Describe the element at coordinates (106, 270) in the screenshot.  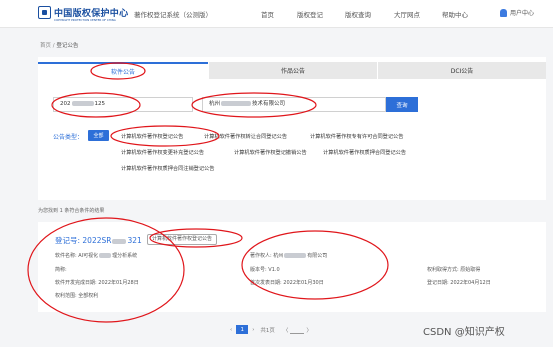
I see `annotation-ellipse-left-fields` at that location.